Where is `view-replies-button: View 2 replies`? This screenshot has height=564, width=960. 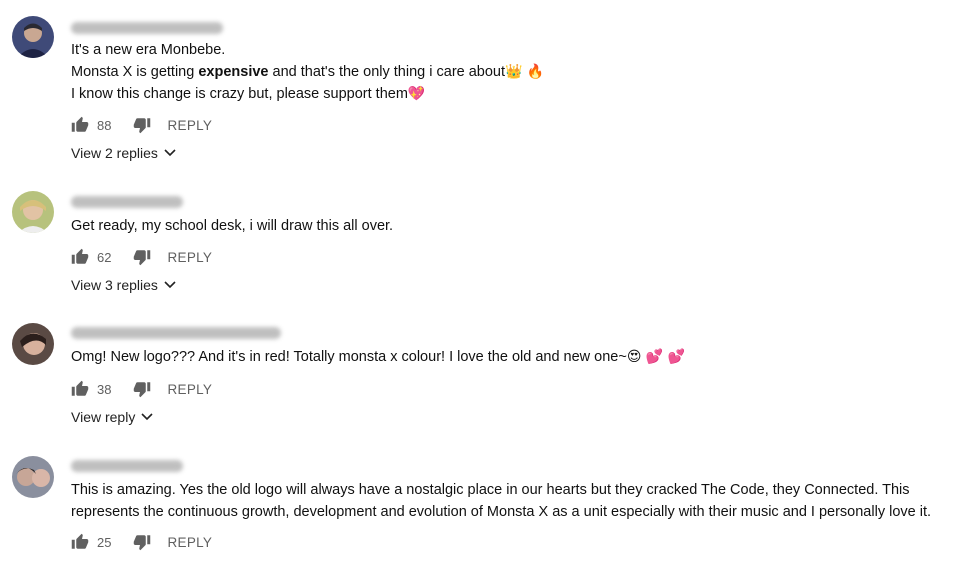
view-replies-button: View 2 replies is located at coordinates (123, 153).